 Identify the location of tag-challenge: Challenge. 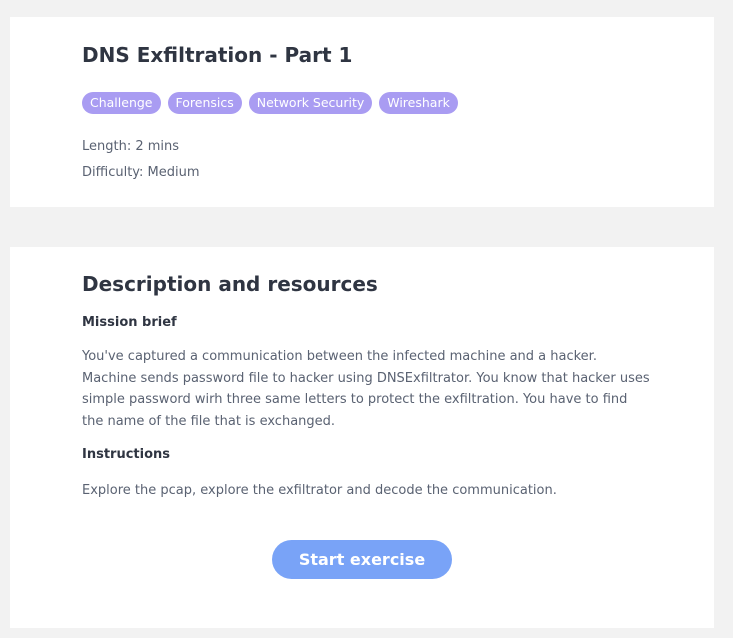
(121, 103).